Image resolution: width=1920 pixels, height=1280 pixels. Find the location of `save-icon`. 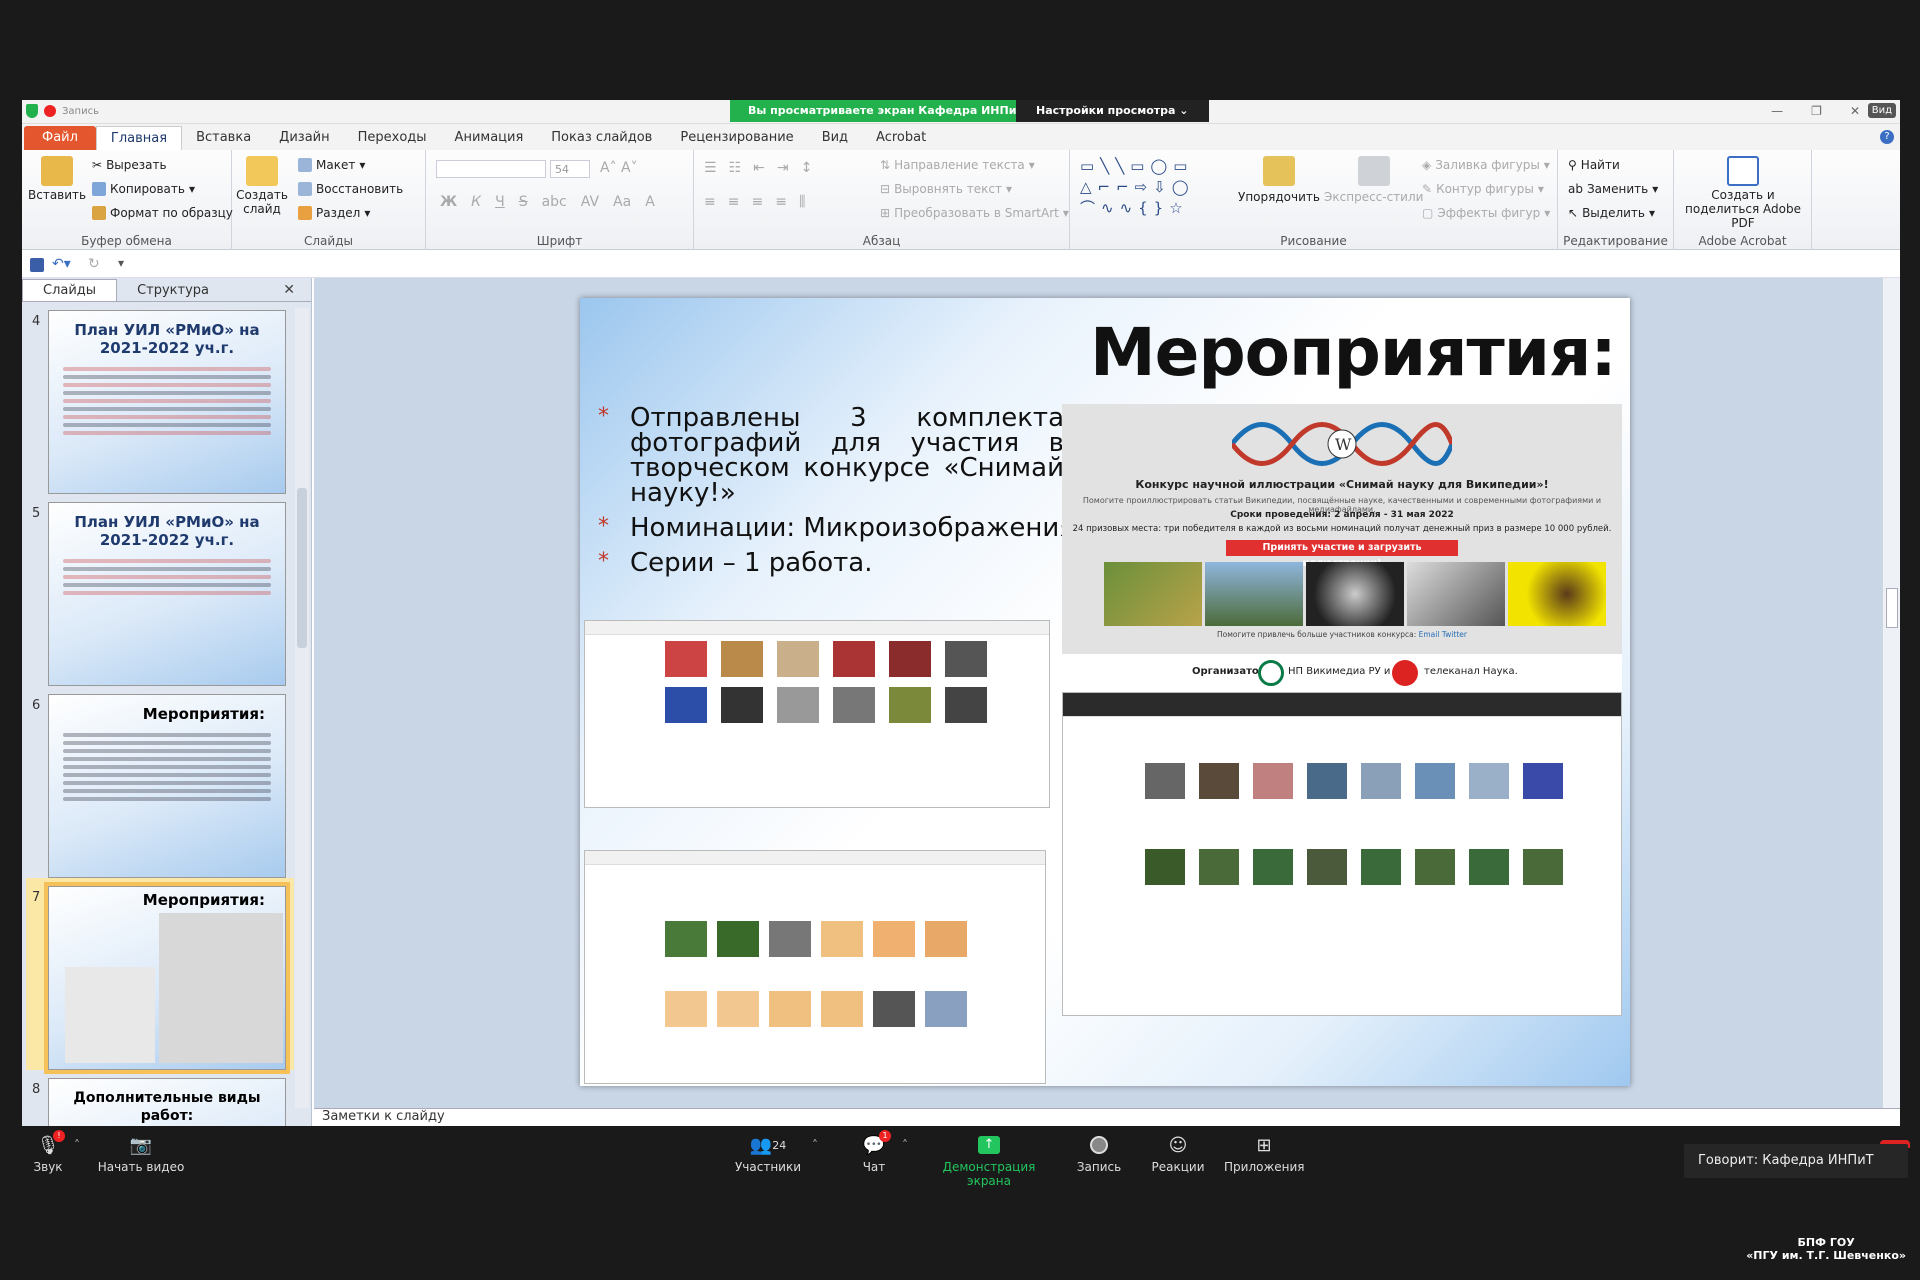

save-icon is located at coordinates (37, 265).